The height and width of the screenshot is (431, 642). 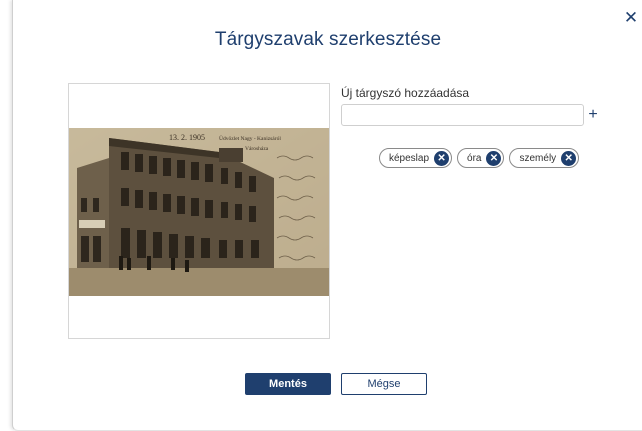 What do you see at coordinates (538, 158) in the screenshot?
I see `tag-label: személy` at bounding box center [538, 158].